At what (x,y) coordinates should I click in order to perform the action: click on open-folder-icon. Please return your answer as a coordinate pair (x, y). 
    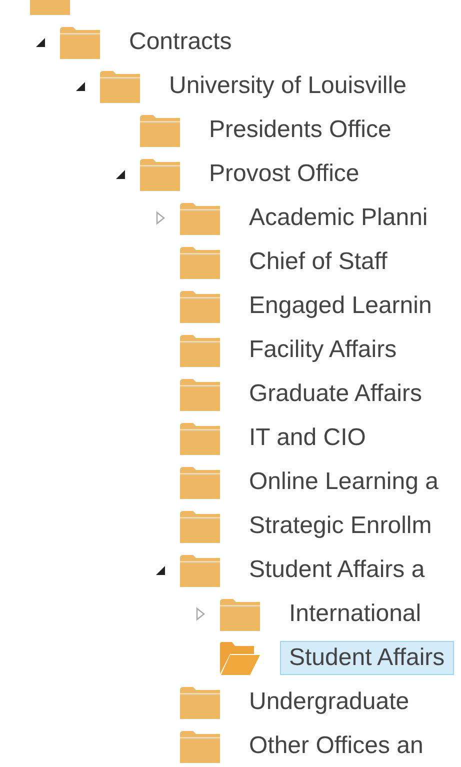
    Looking at the image, I should click on (240, 658).